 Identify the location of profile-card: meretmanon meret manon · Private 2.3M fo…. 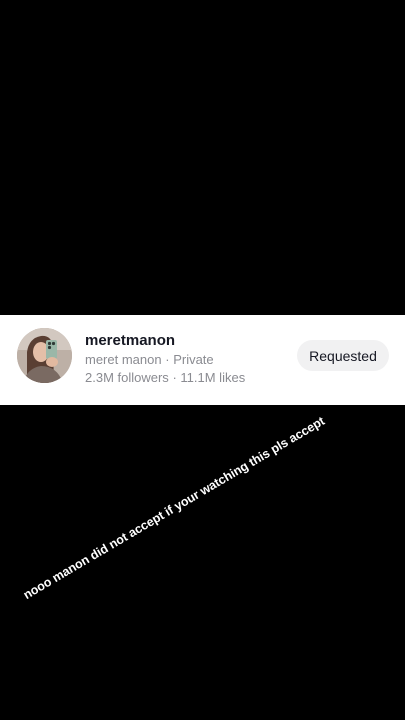
(202, 360).